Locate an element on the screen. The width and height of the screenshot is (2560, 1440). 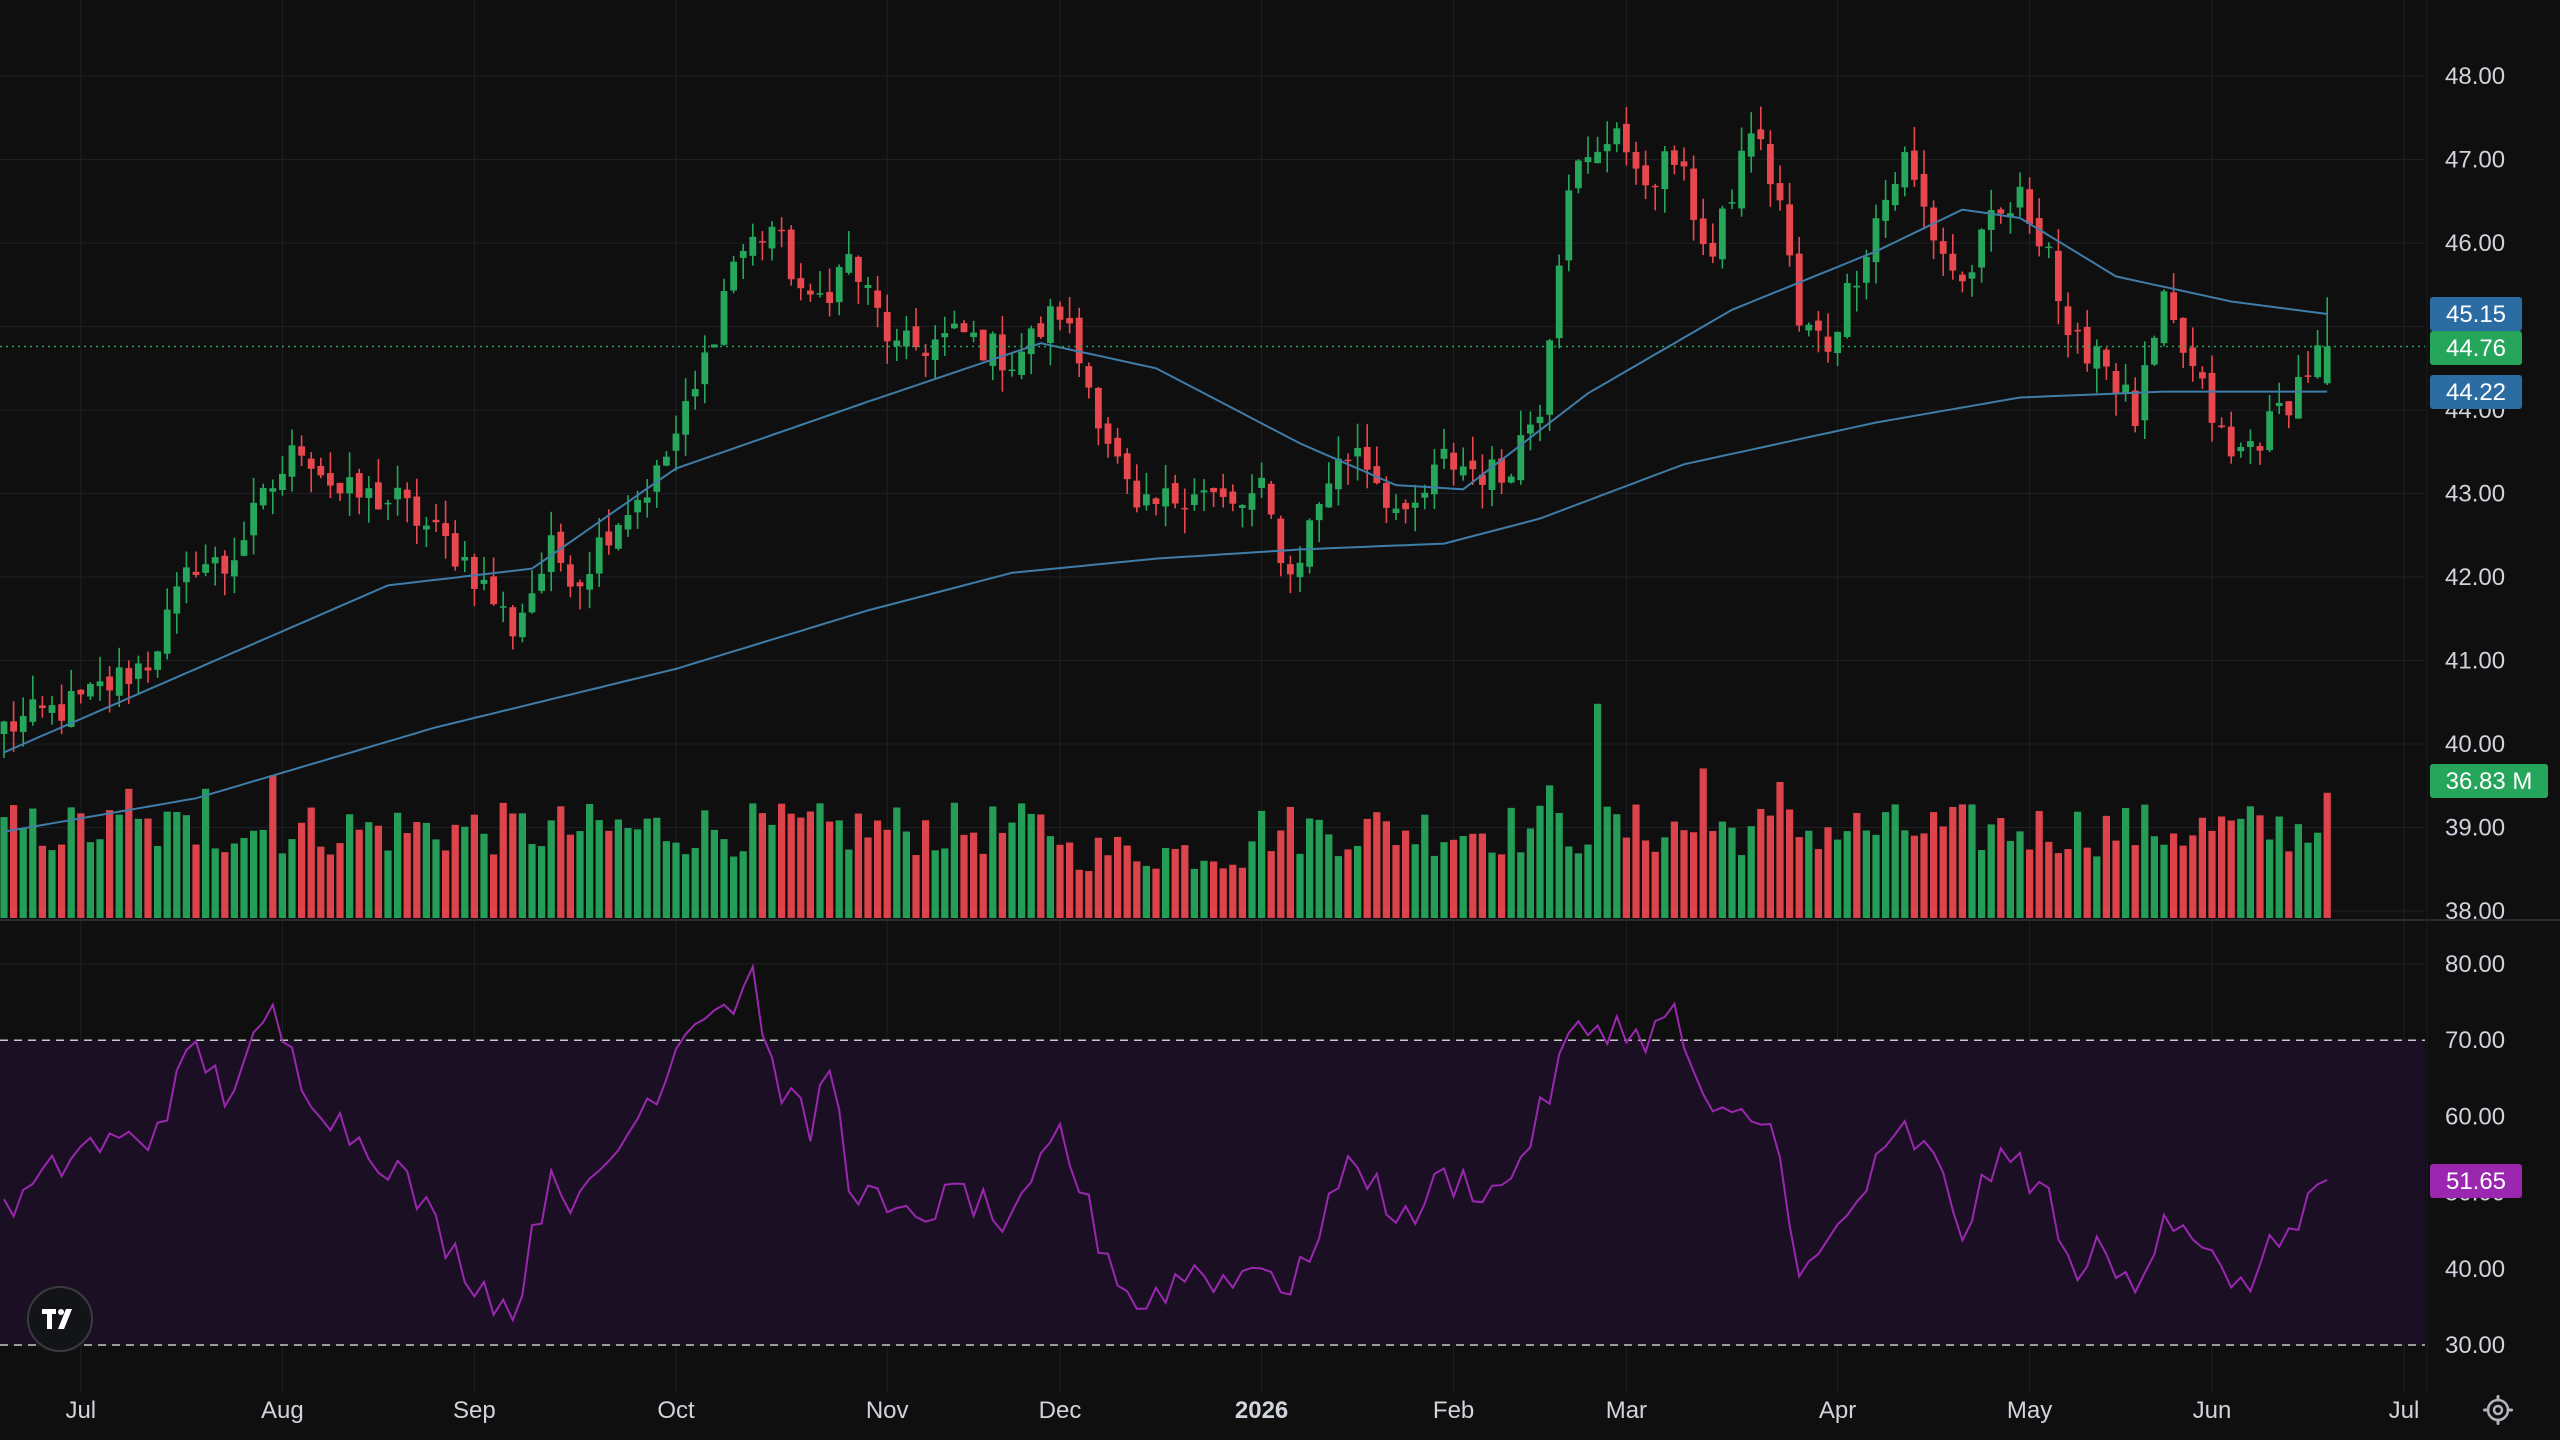
time-tick-label: Feb is located at coordinates (1453, 1410).